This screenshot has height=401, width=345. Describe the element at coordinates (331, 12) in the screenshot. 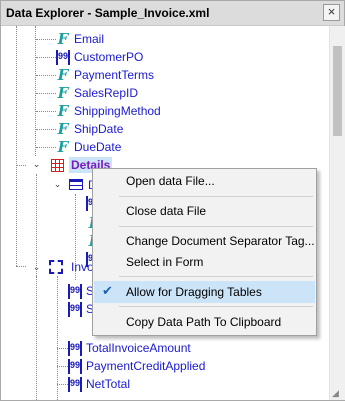

I see `close-button: ×` at that location.